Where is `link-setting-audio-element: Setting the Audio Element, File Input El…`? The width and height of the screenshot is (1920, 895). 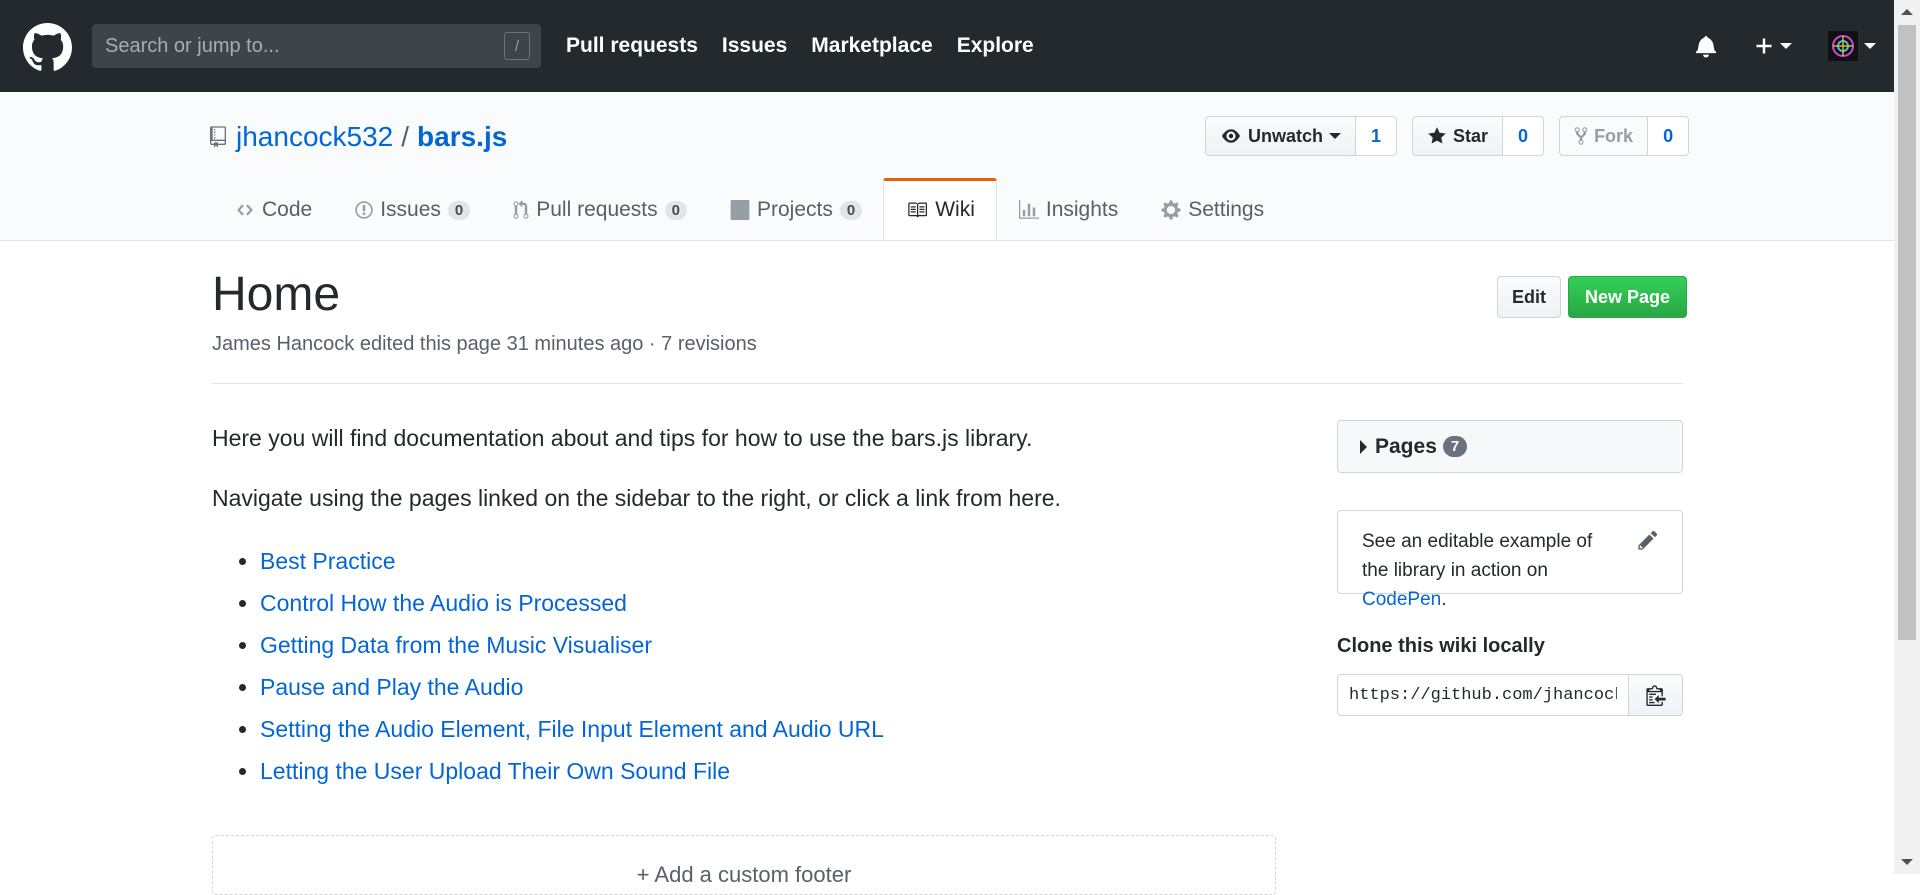 link-setting-audio-element: Setting the Audio Element, File Input El… is located at coordinates (572, 729).